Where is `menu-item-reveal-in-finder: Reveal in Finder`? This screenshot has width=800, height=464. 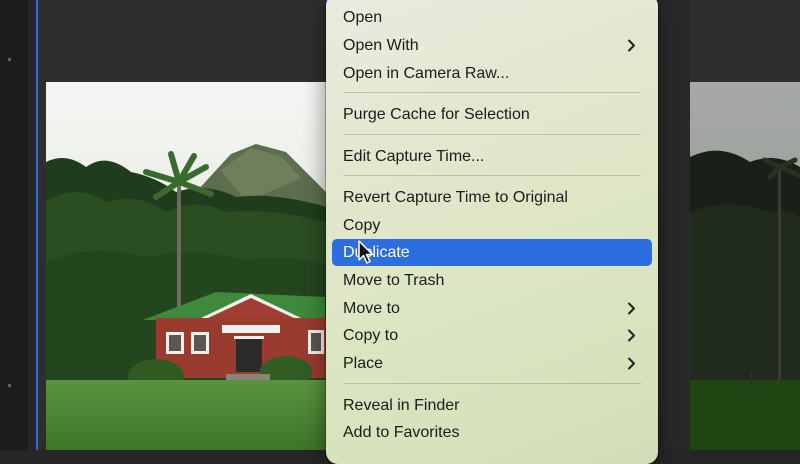 menu-item-reveal-in-finder: Reveal in Finder is located at coordinates (492, 405).